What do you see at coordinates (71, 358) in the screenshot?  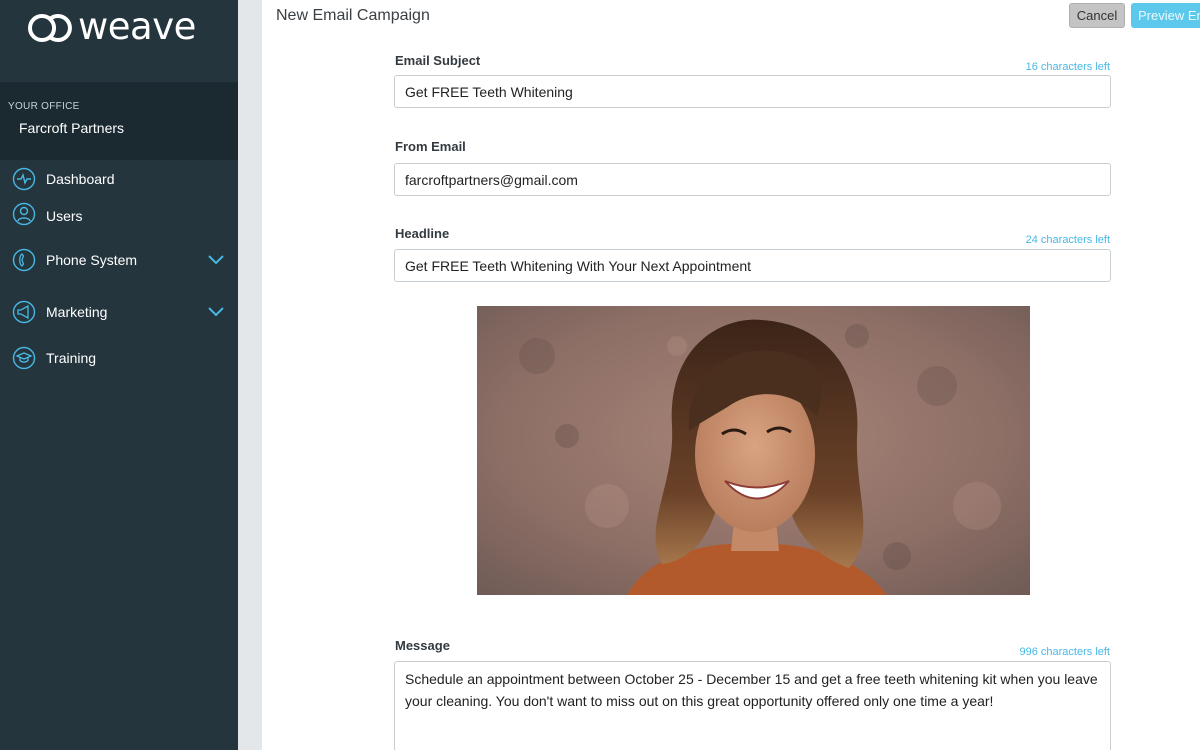 I see `sidebar-item-label: Training` at bounding box center [71, 358].